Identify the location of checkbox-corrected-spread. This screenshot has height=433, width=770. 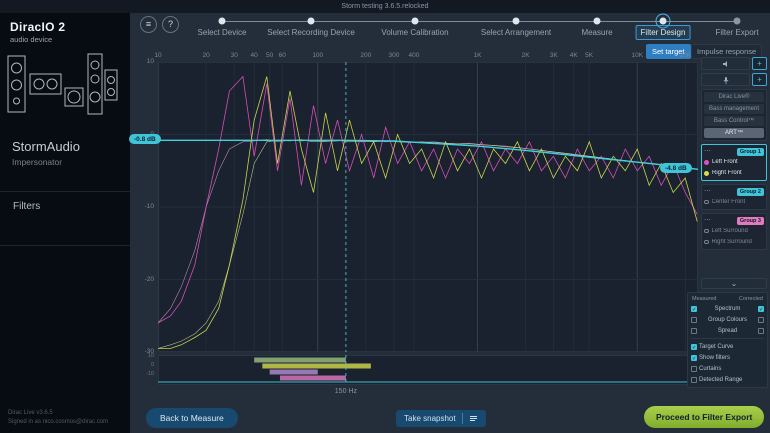
(761, 330).